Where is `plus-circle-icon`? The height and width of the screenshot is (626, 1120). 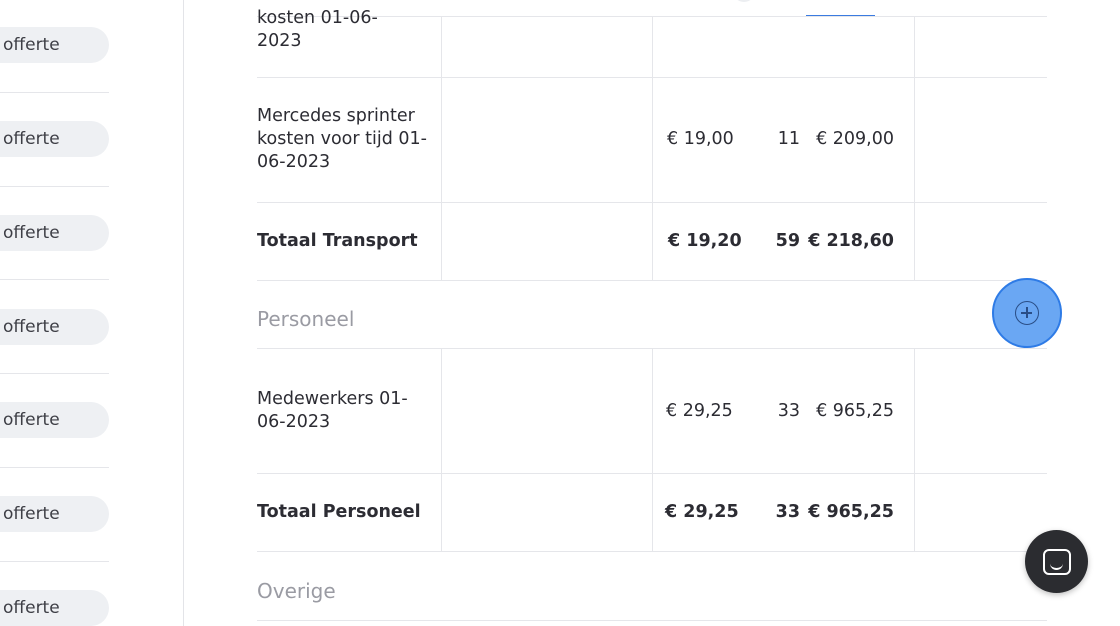
plus-circle-icon is located at coordinates (1027, 313).